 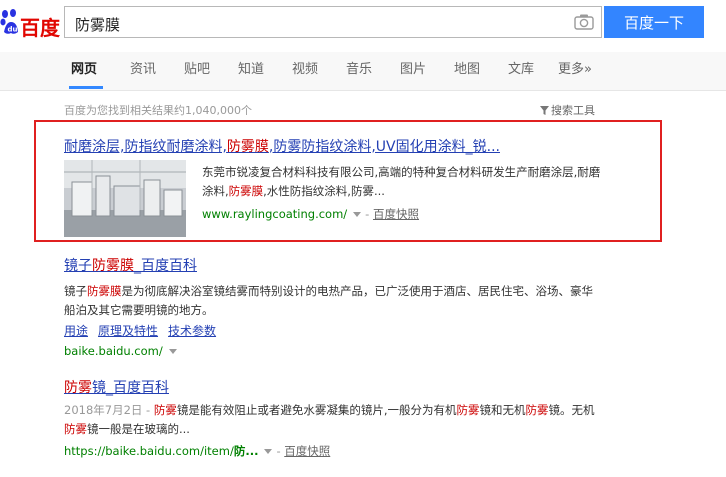 I want to click on tab-news: 资讯, so click(x=143, y=70).